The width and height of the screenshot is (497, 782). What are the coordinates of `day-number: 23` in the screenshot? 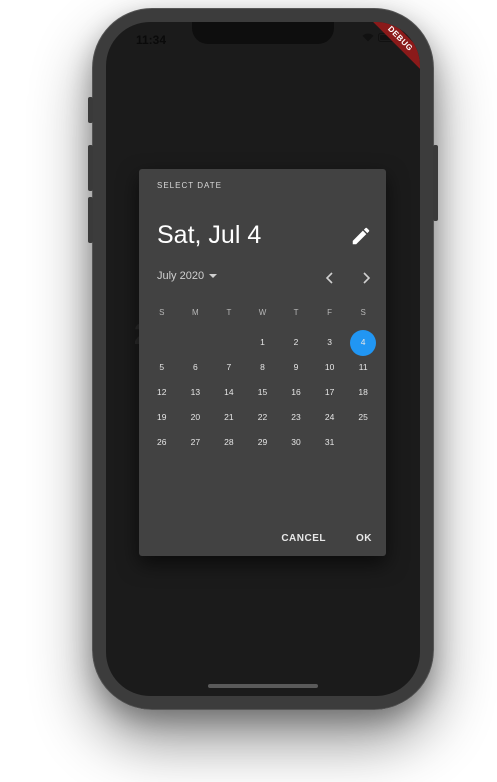 It's located at (296, 417).